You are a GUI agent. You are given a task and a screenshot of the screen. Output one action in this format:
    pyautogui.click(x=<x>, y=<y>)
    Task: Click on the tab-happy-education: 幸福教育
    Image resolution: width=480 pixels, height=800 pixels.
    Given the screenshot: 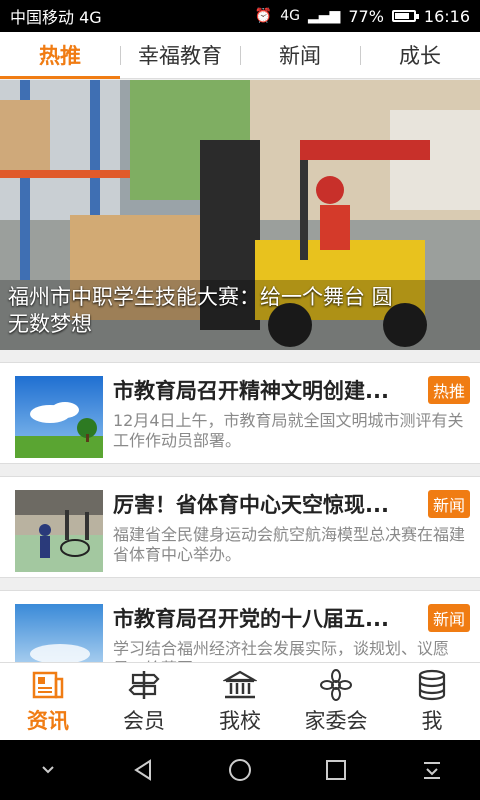 What is the action you would take?
    pyautogui.click(x=180, y=55)
    